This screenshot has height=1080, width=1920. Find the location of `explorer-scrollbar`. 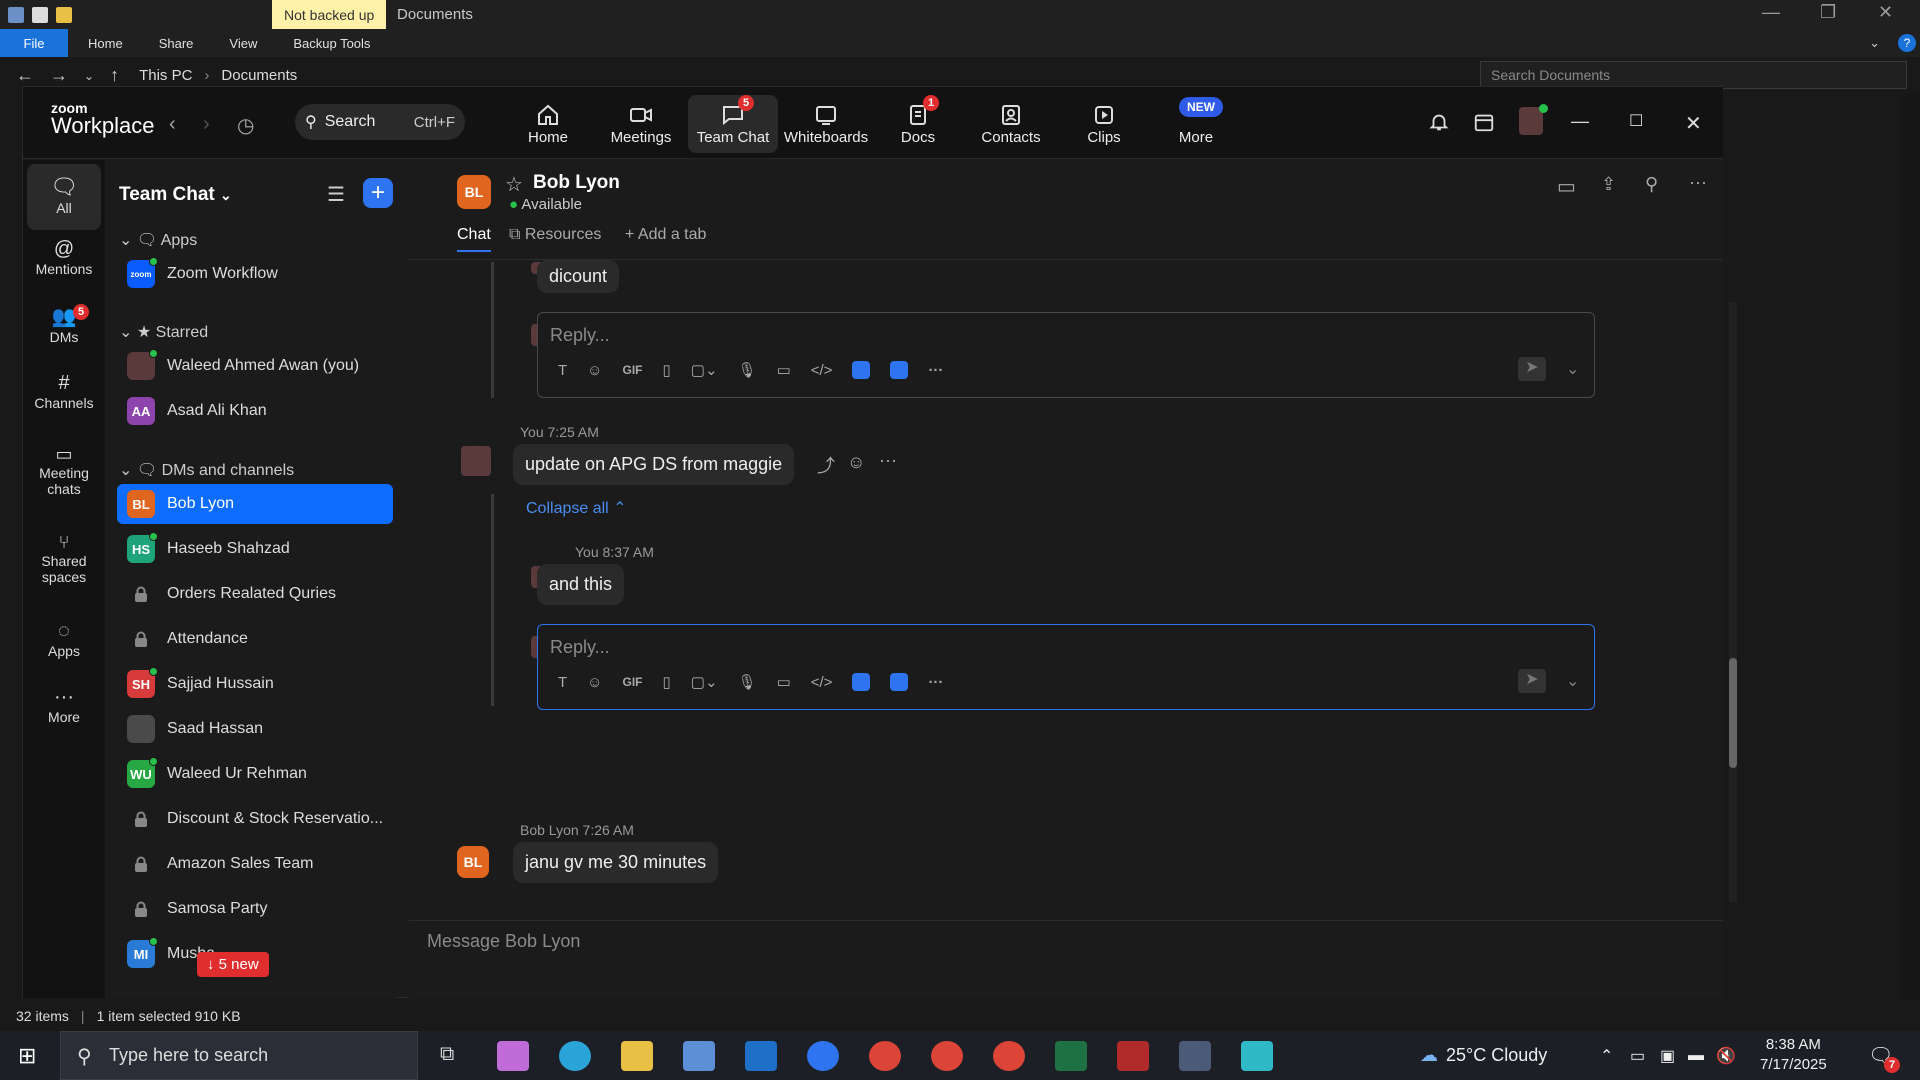

explorer-scrollbar is located at coordinates (1911, 547).